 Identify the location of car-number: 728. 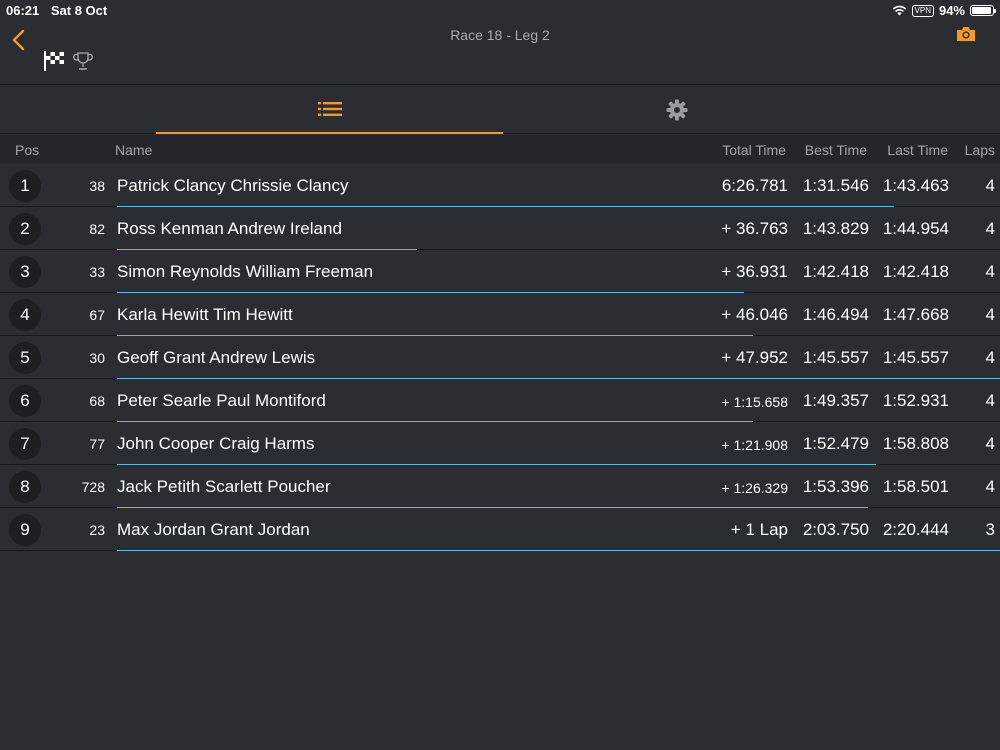
(93, 487).